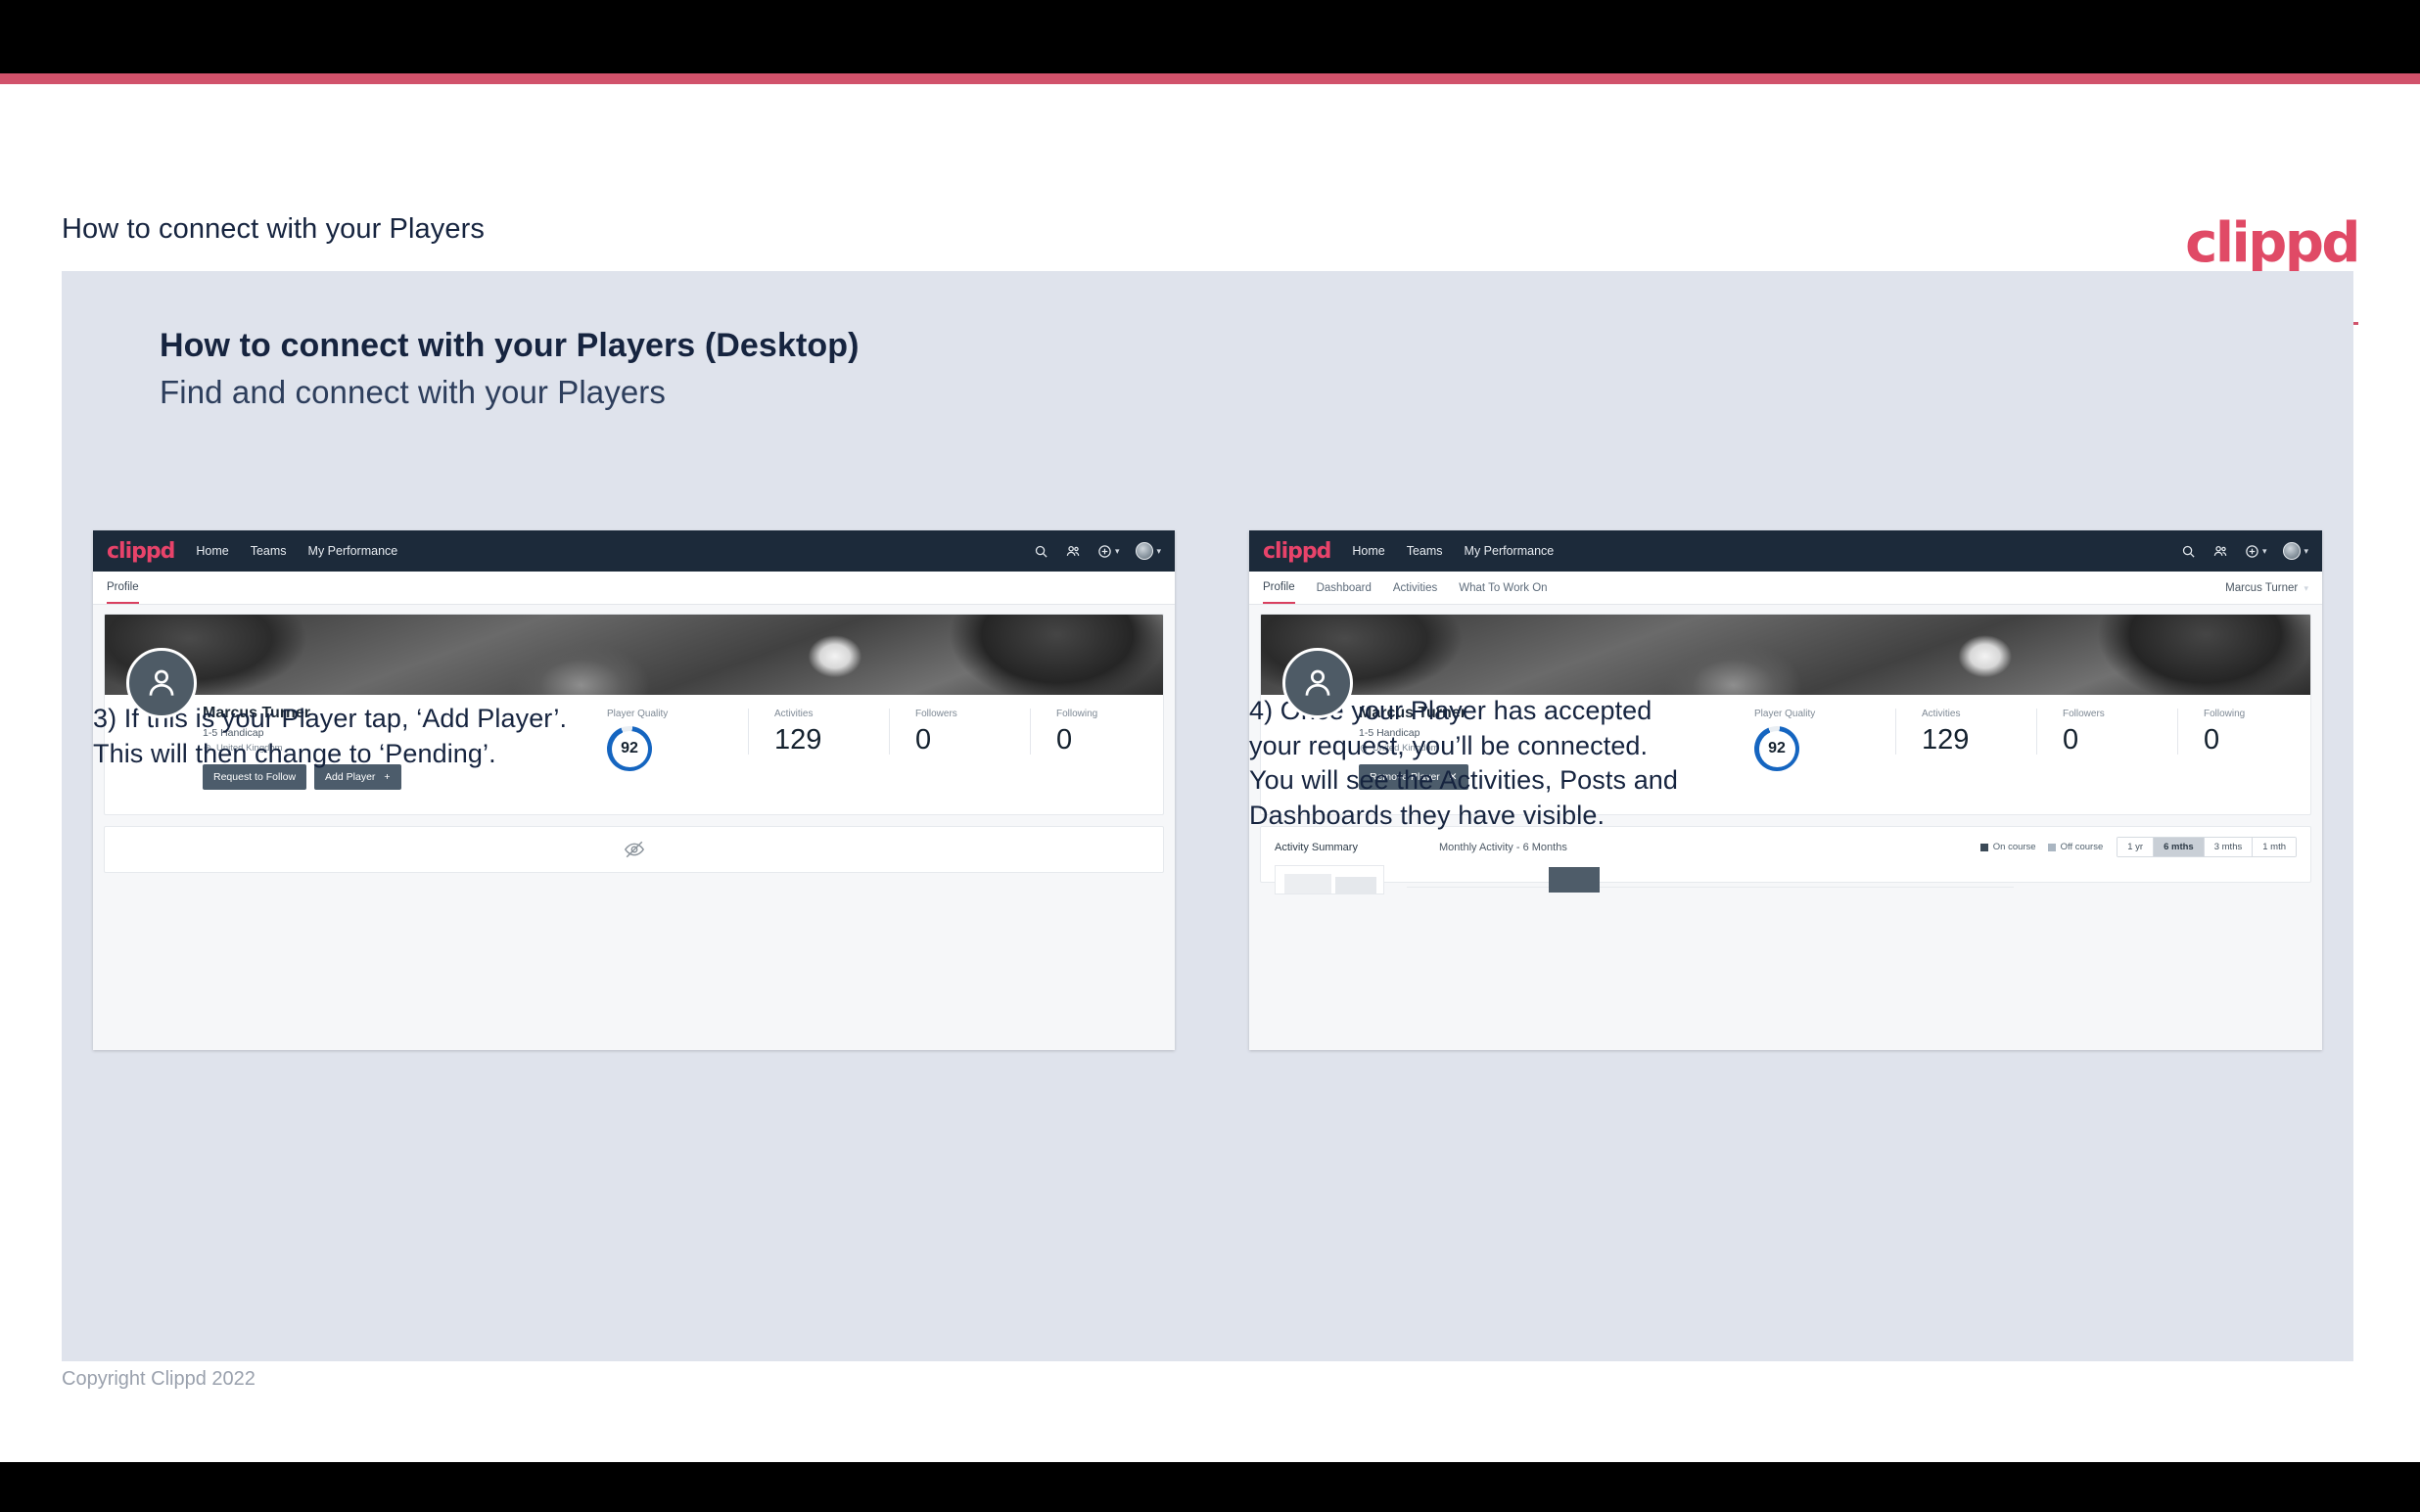  I want to click on caption-step-4-line-3: You will see the Activities, Posts and, so click(1464, 780).